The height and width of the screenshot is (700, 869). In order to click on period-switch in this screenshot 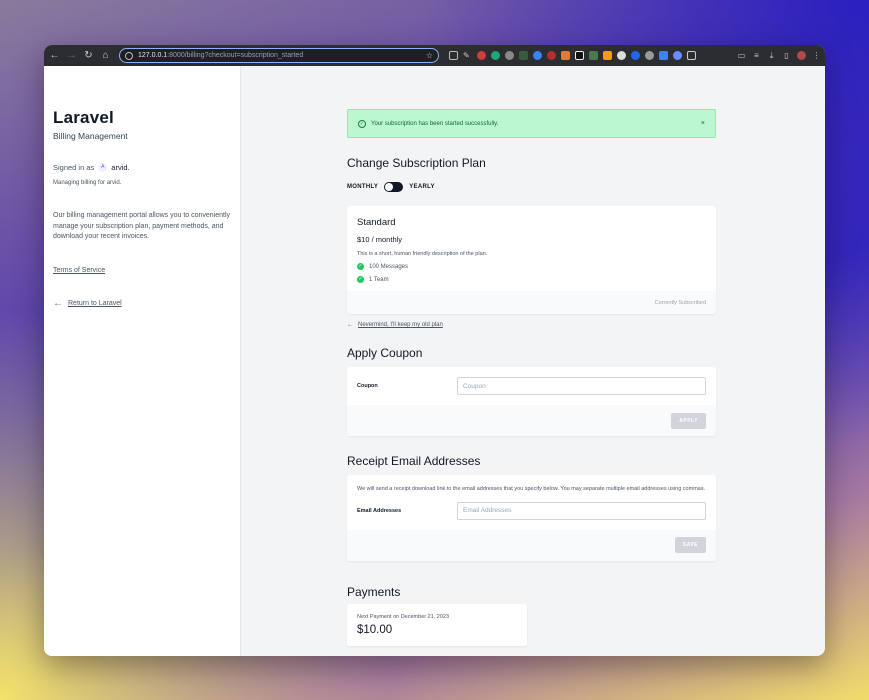, I will do `click(394, 187)`.